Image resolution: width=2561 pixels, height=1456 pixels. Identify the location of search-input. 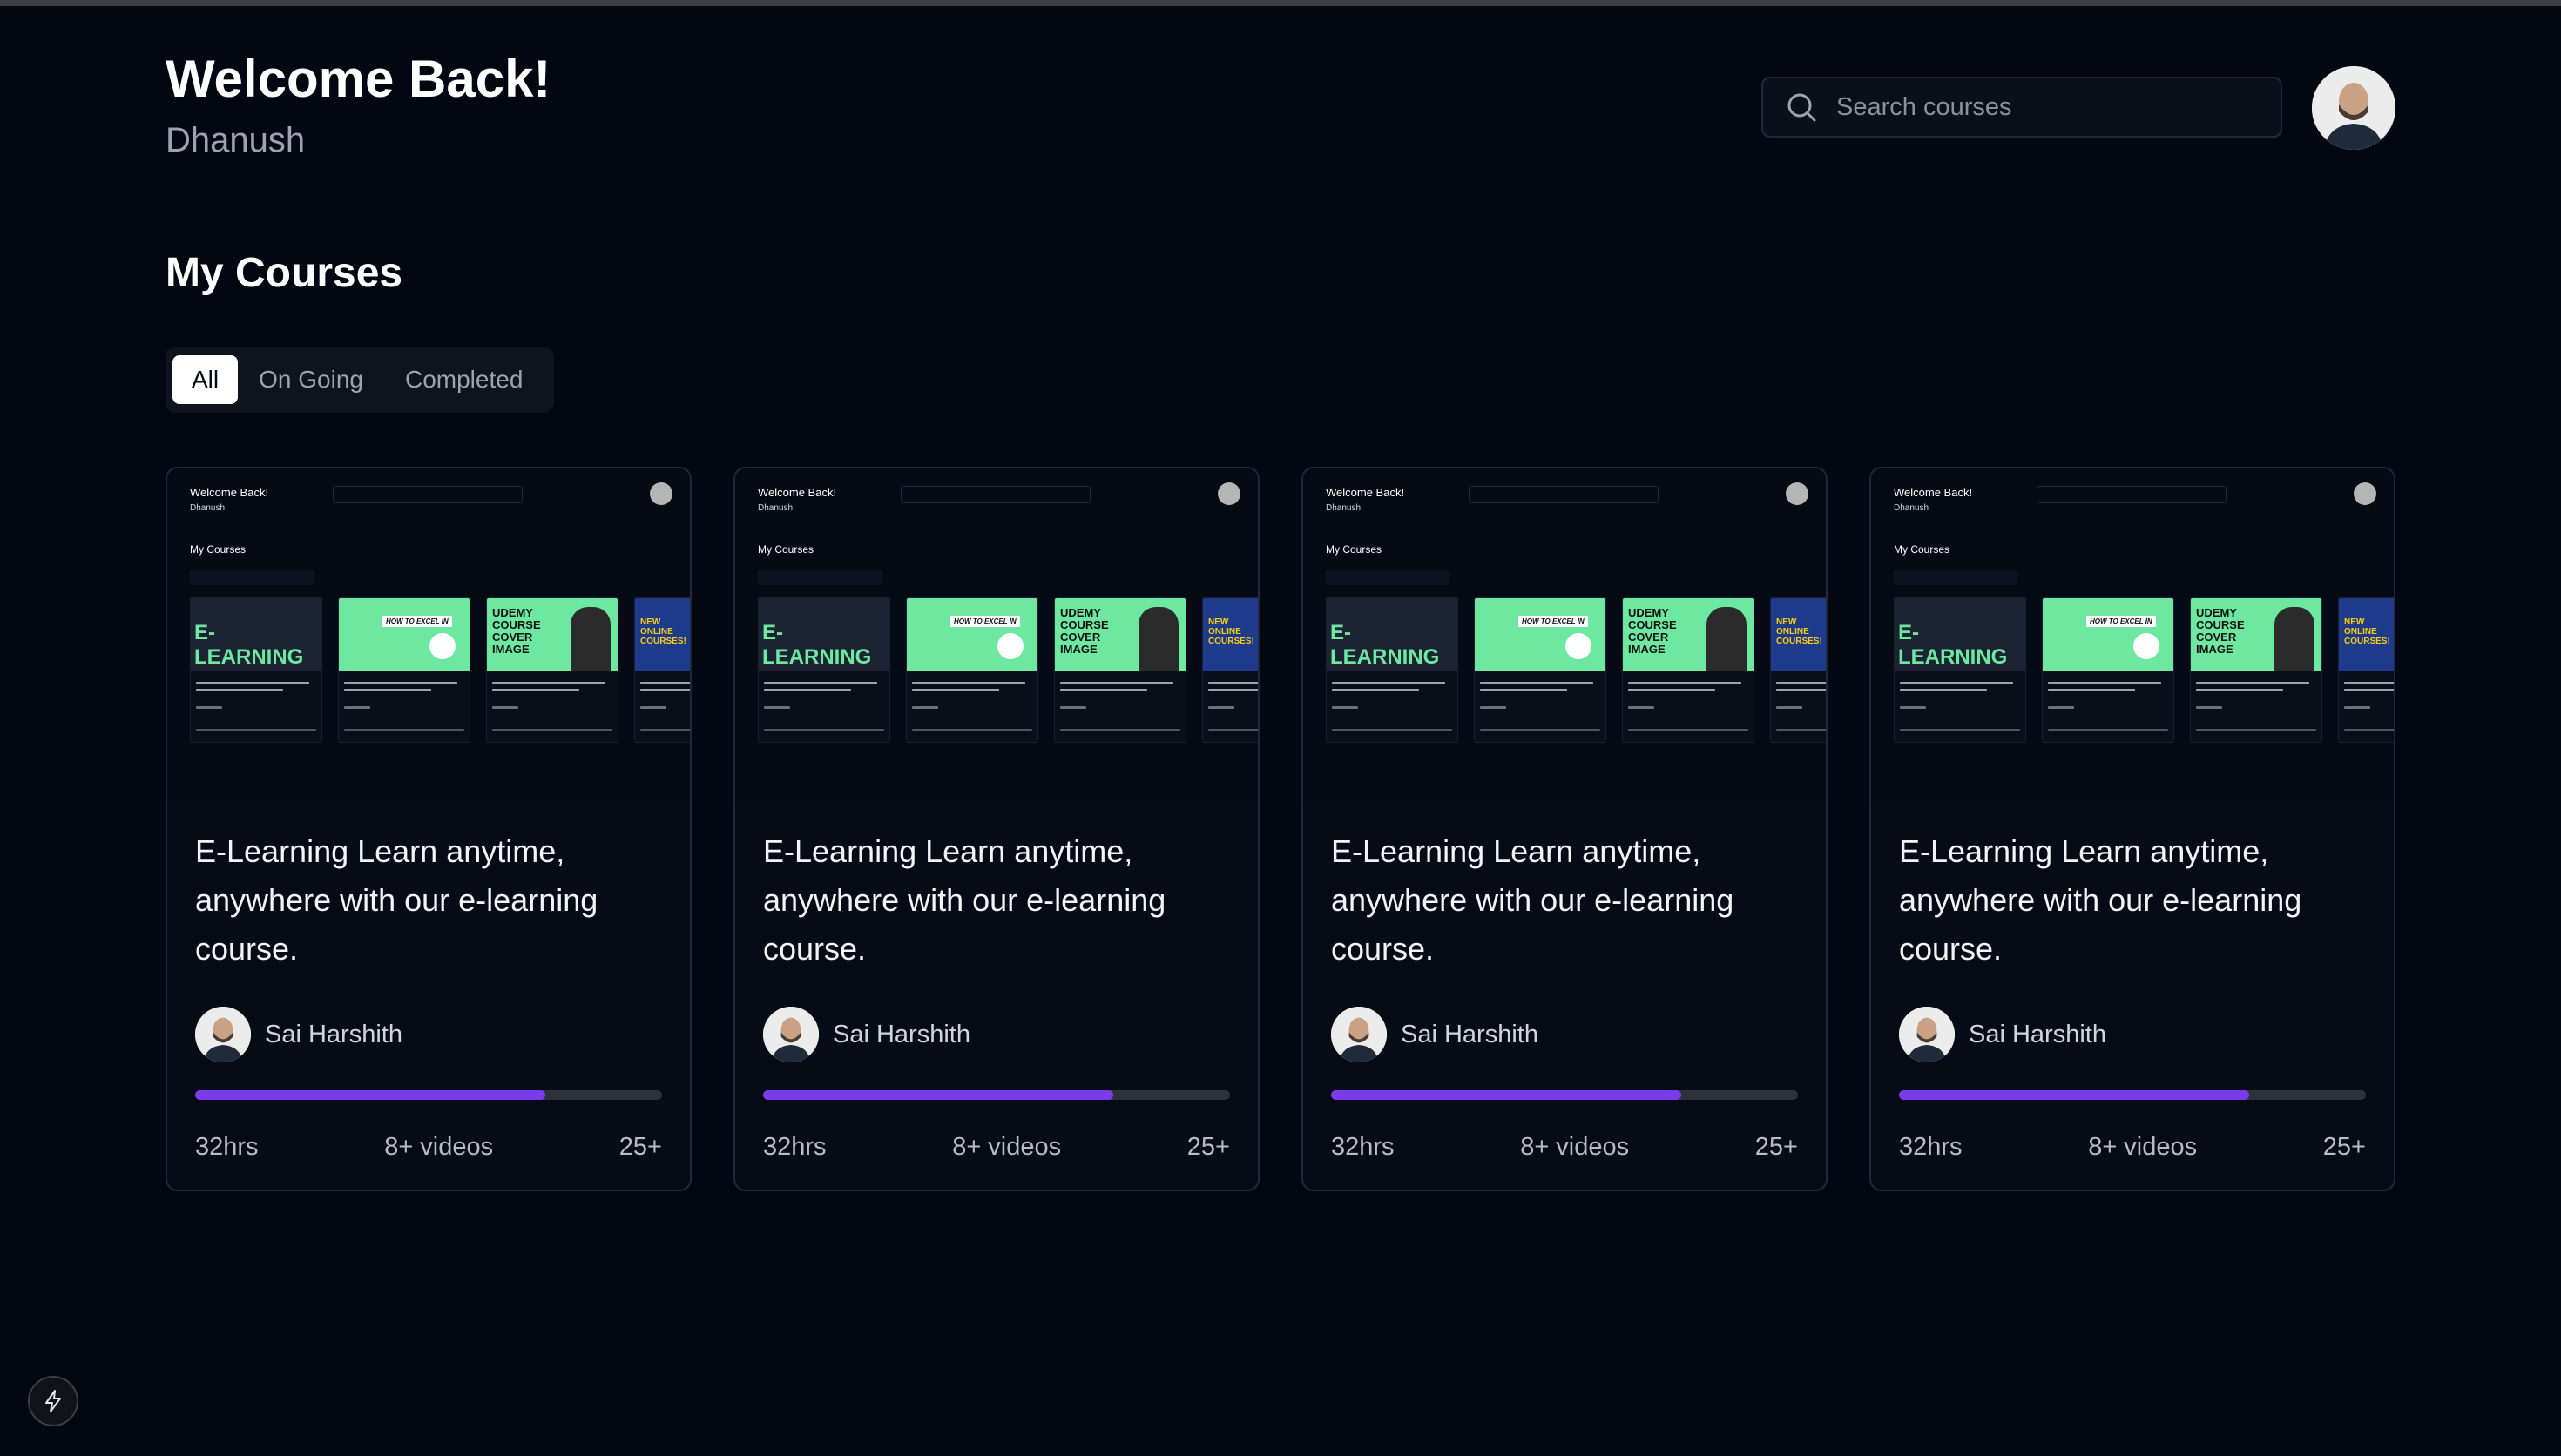
(2045, 107).